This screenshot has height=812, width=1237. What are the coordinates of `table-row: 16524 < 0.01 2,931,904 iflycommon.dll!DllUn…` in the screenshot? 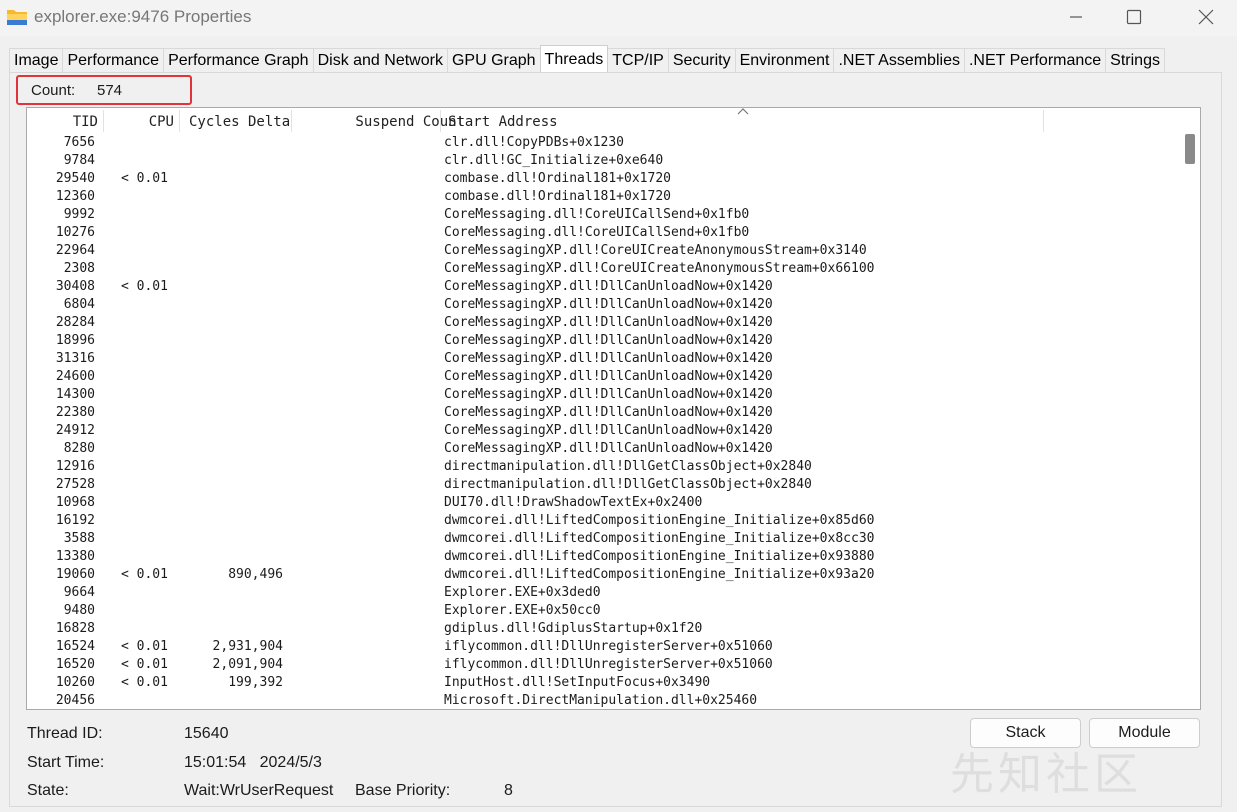 It's located at (602, 647).